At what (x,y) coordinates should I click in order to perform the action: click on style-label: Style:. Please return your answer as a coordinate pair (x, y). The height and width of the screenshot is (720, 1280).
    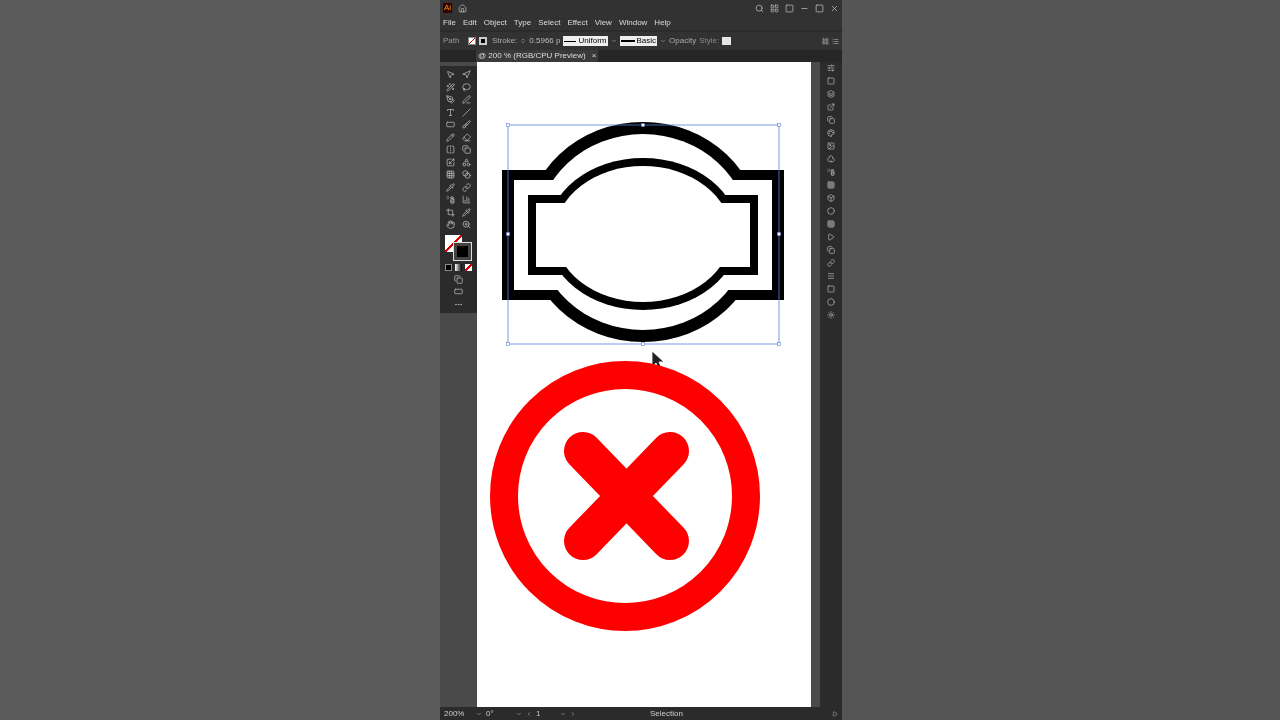
    Looking at the image, I should click on (709, 41).